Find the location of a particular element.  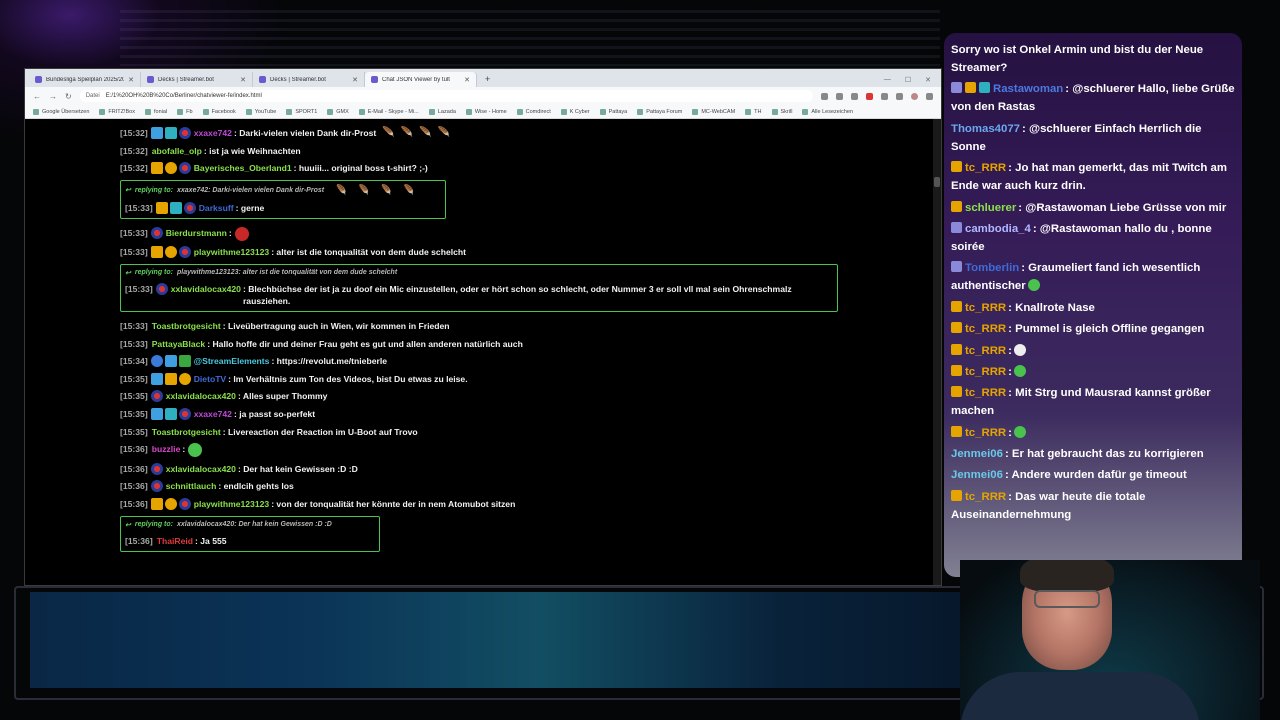

bookmark-item: Google Übersetzen is located at coordinates (61, 111).